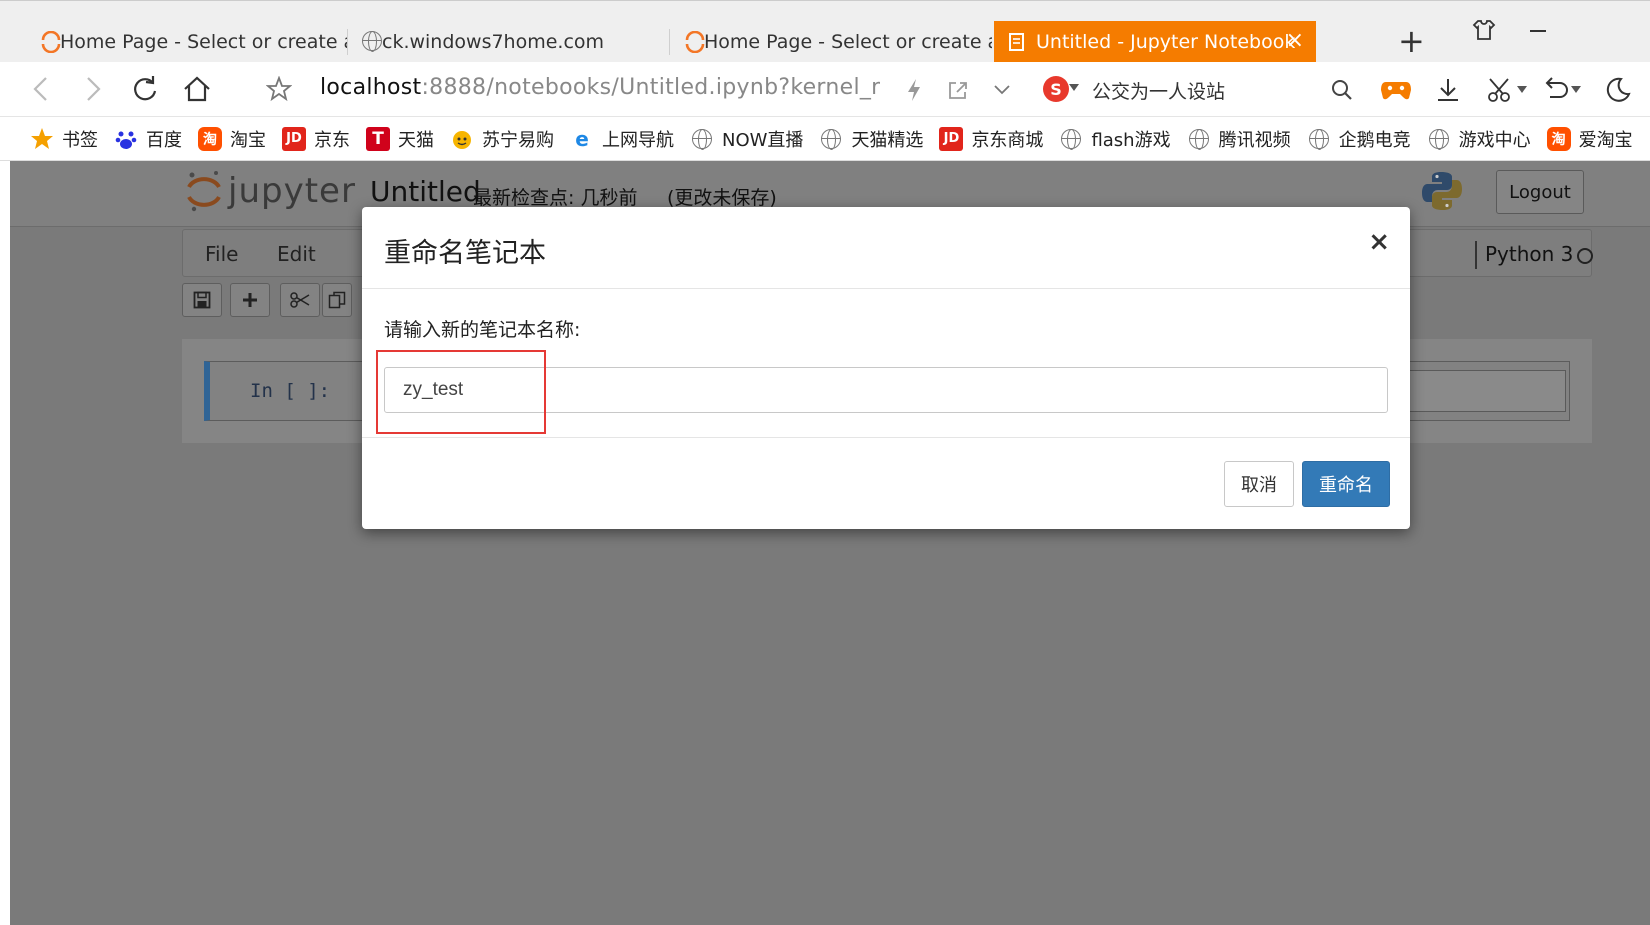  I want to click on forward-arrow-icon, so click(93, 89).